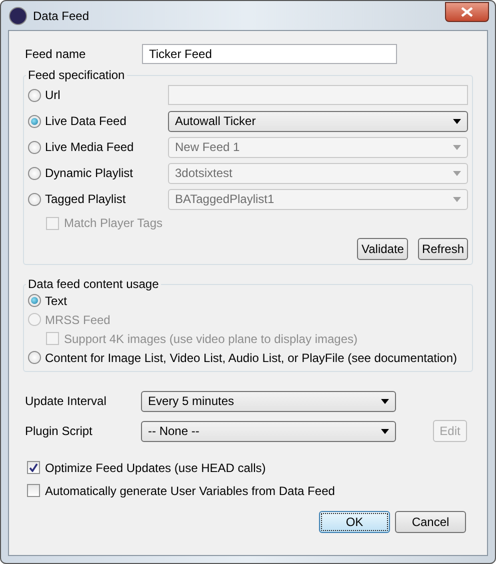  Describe the element at coordinates (268, 401) in the screenshot. I see `dropdown: Every 5 minutes` at that location.